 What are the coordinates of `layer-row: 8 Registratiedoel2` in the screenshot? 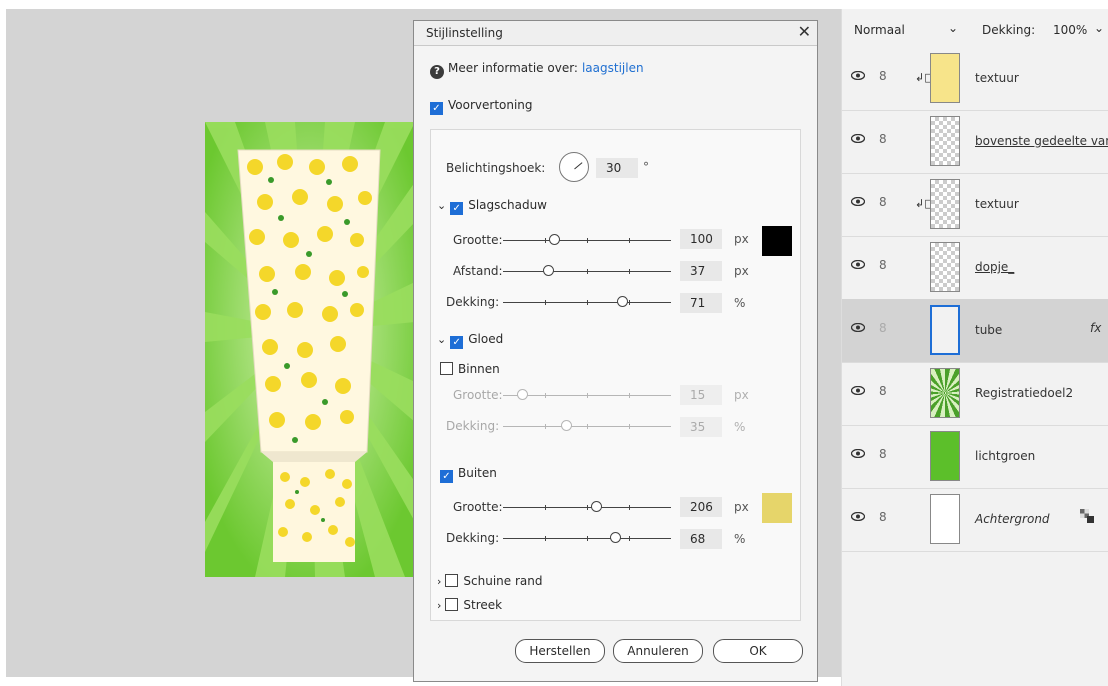 It's located at (975, 394).